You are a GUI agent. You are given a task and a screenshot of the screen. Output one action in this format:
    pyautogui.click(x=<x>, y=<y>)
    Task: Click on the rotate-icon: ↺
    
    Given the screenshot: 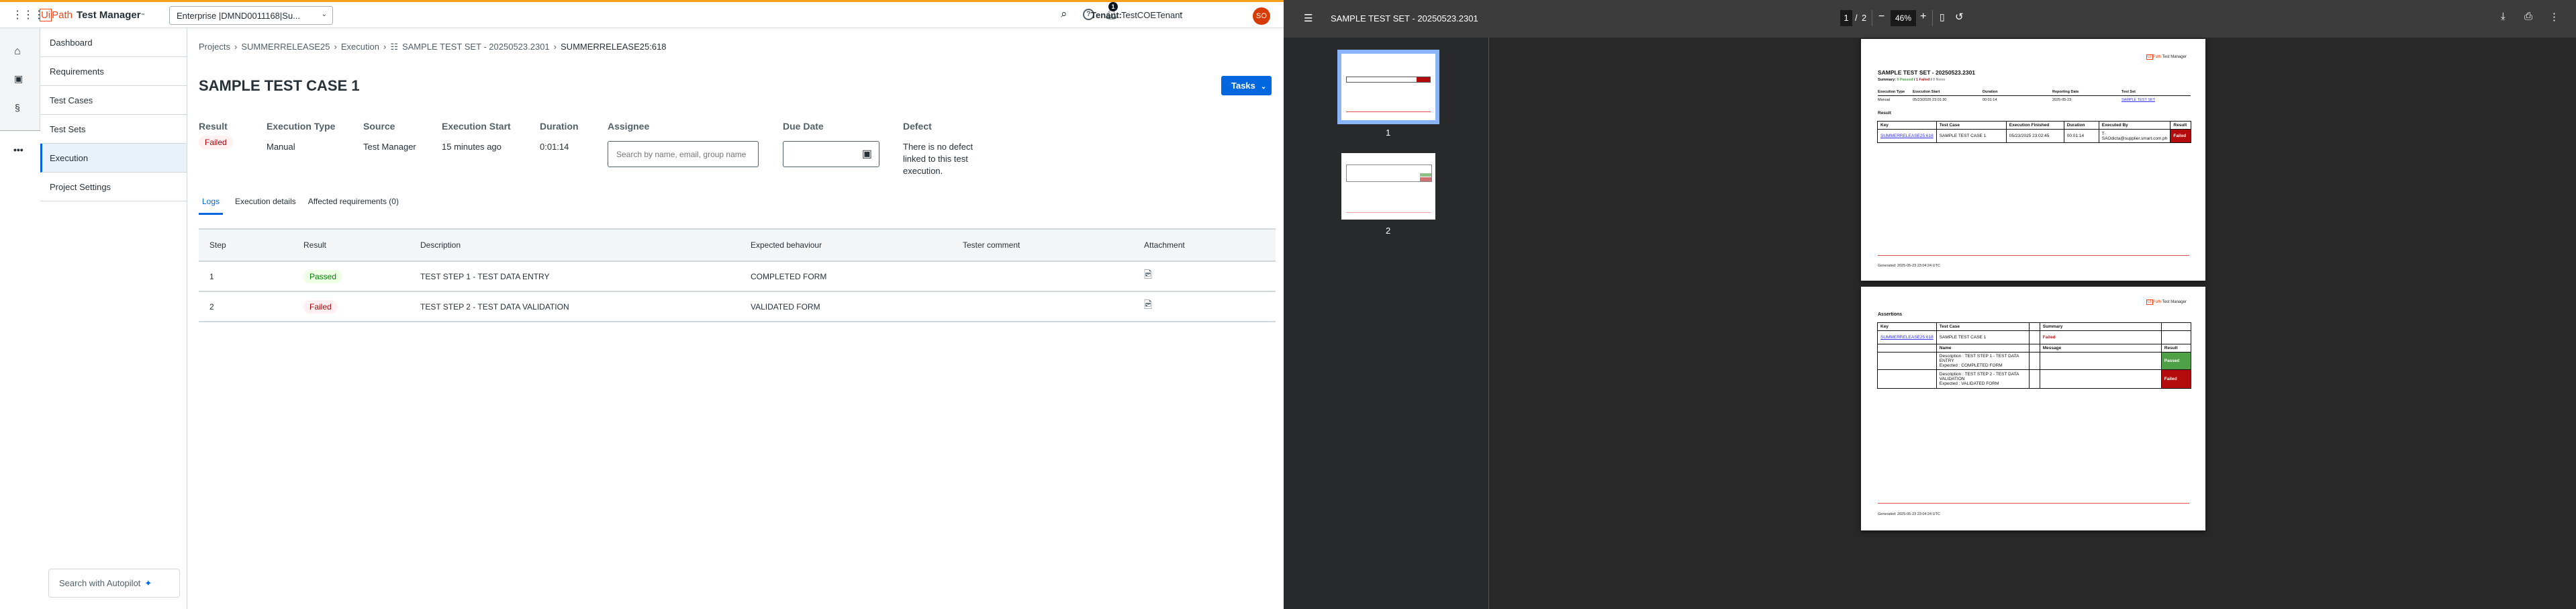 What is the action you would take?
    pyautogui.click(x=1959, y=17)
    